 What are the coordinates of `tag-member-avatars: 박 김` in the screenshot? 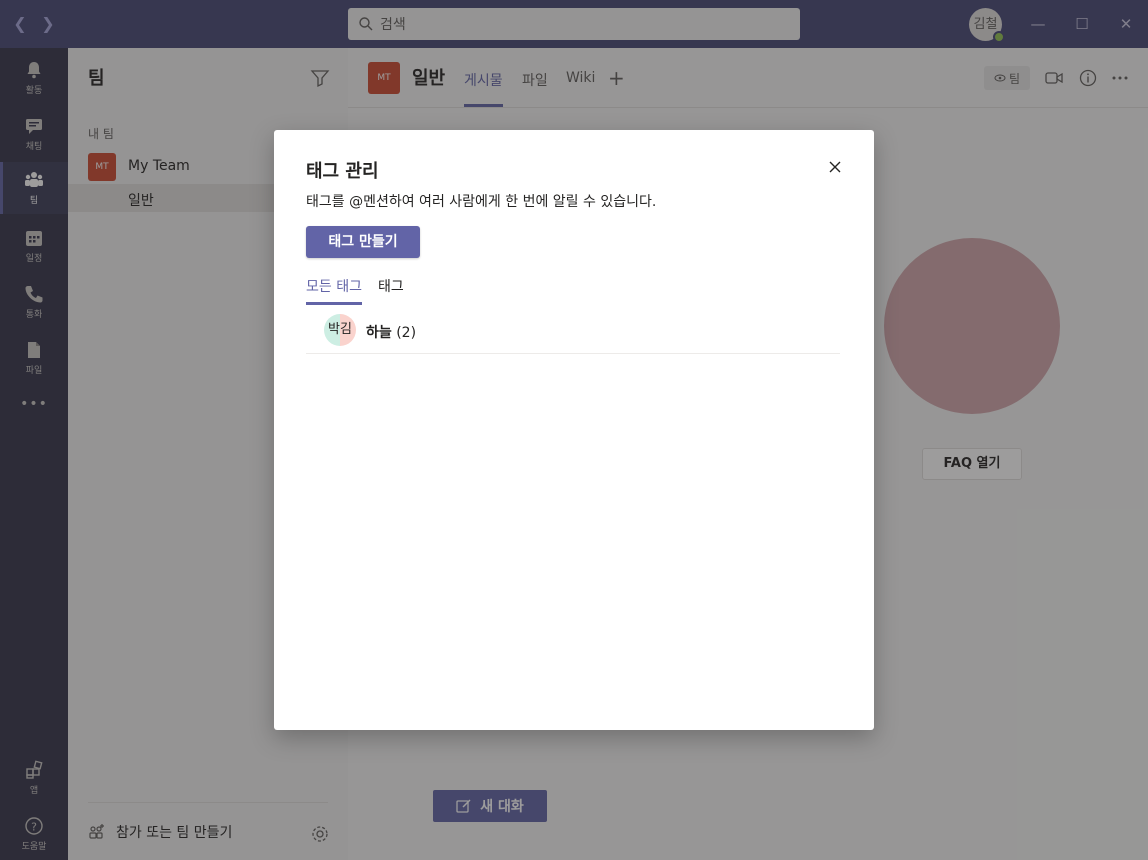 It's located at (340, 330).